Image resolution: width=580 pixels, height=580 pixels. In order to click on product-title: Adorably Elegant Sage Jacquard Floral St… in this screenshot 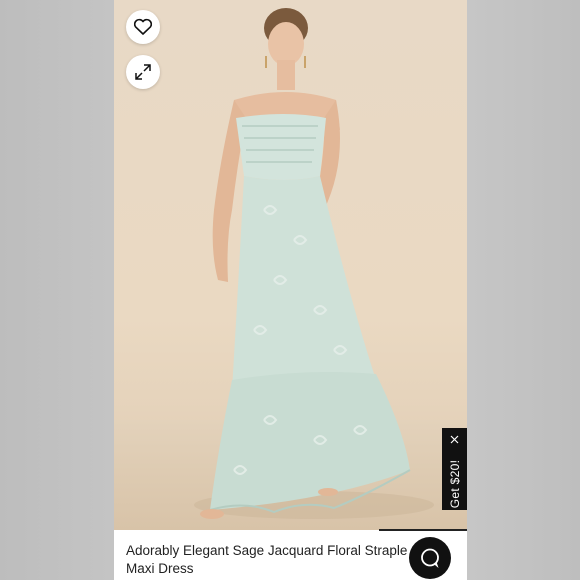, I will do `click(271, 560)`.